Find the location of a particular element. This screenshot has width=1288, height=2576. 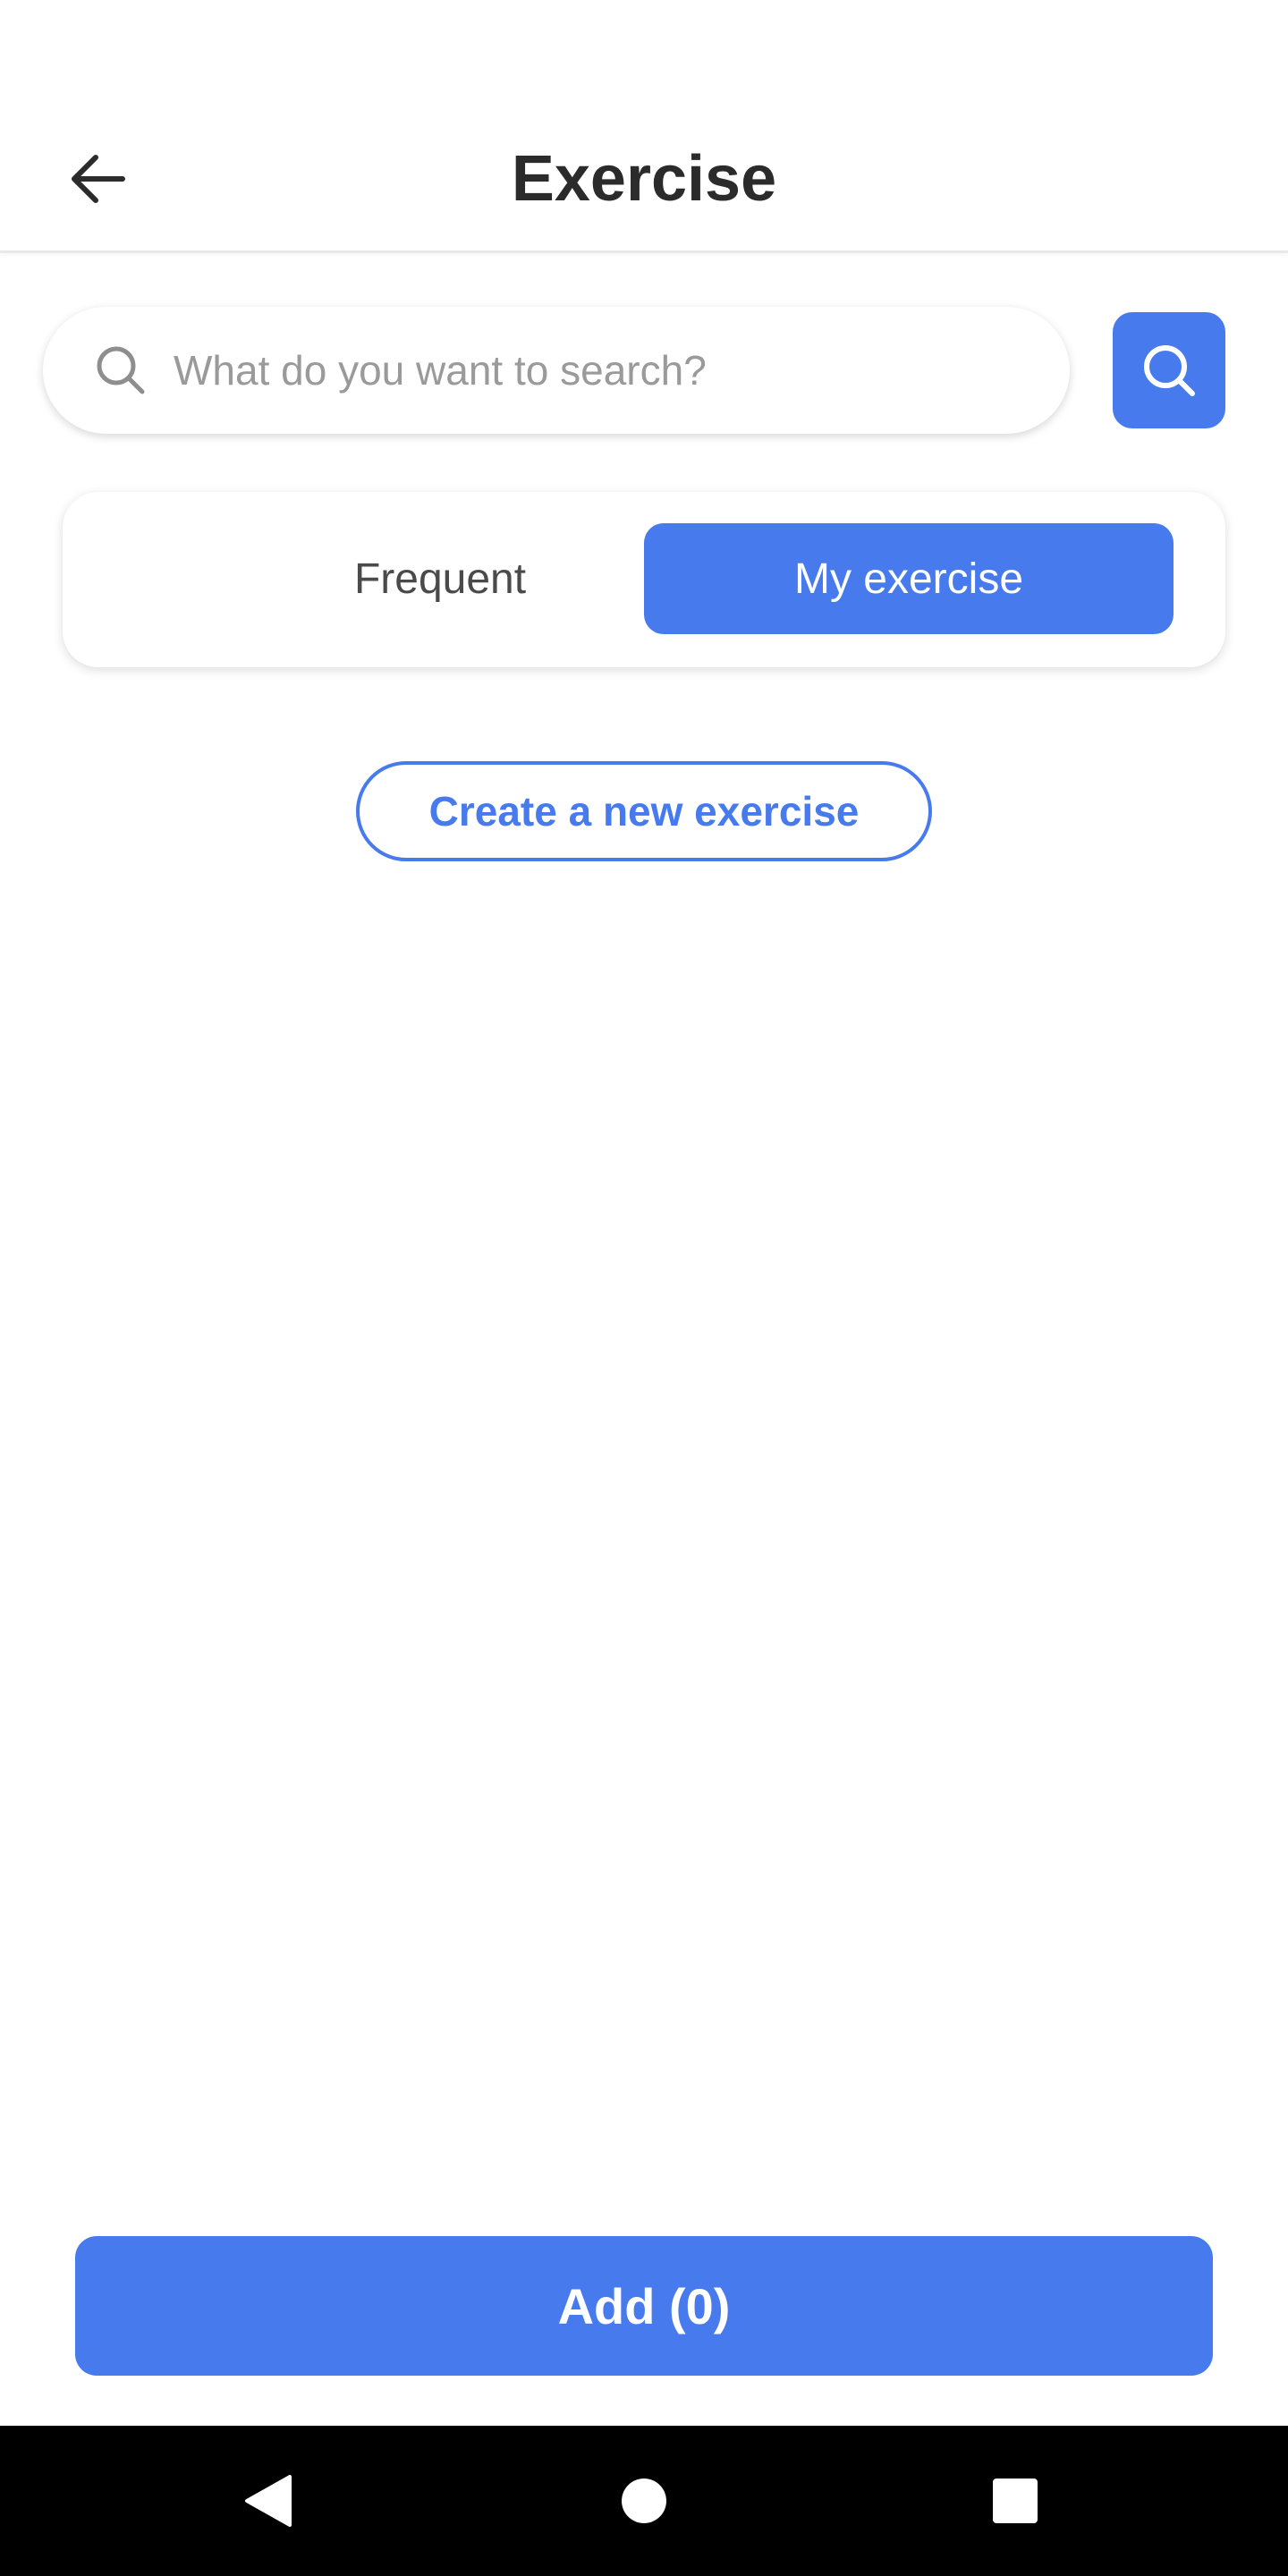

search-field is located at coordinates (556, 370).